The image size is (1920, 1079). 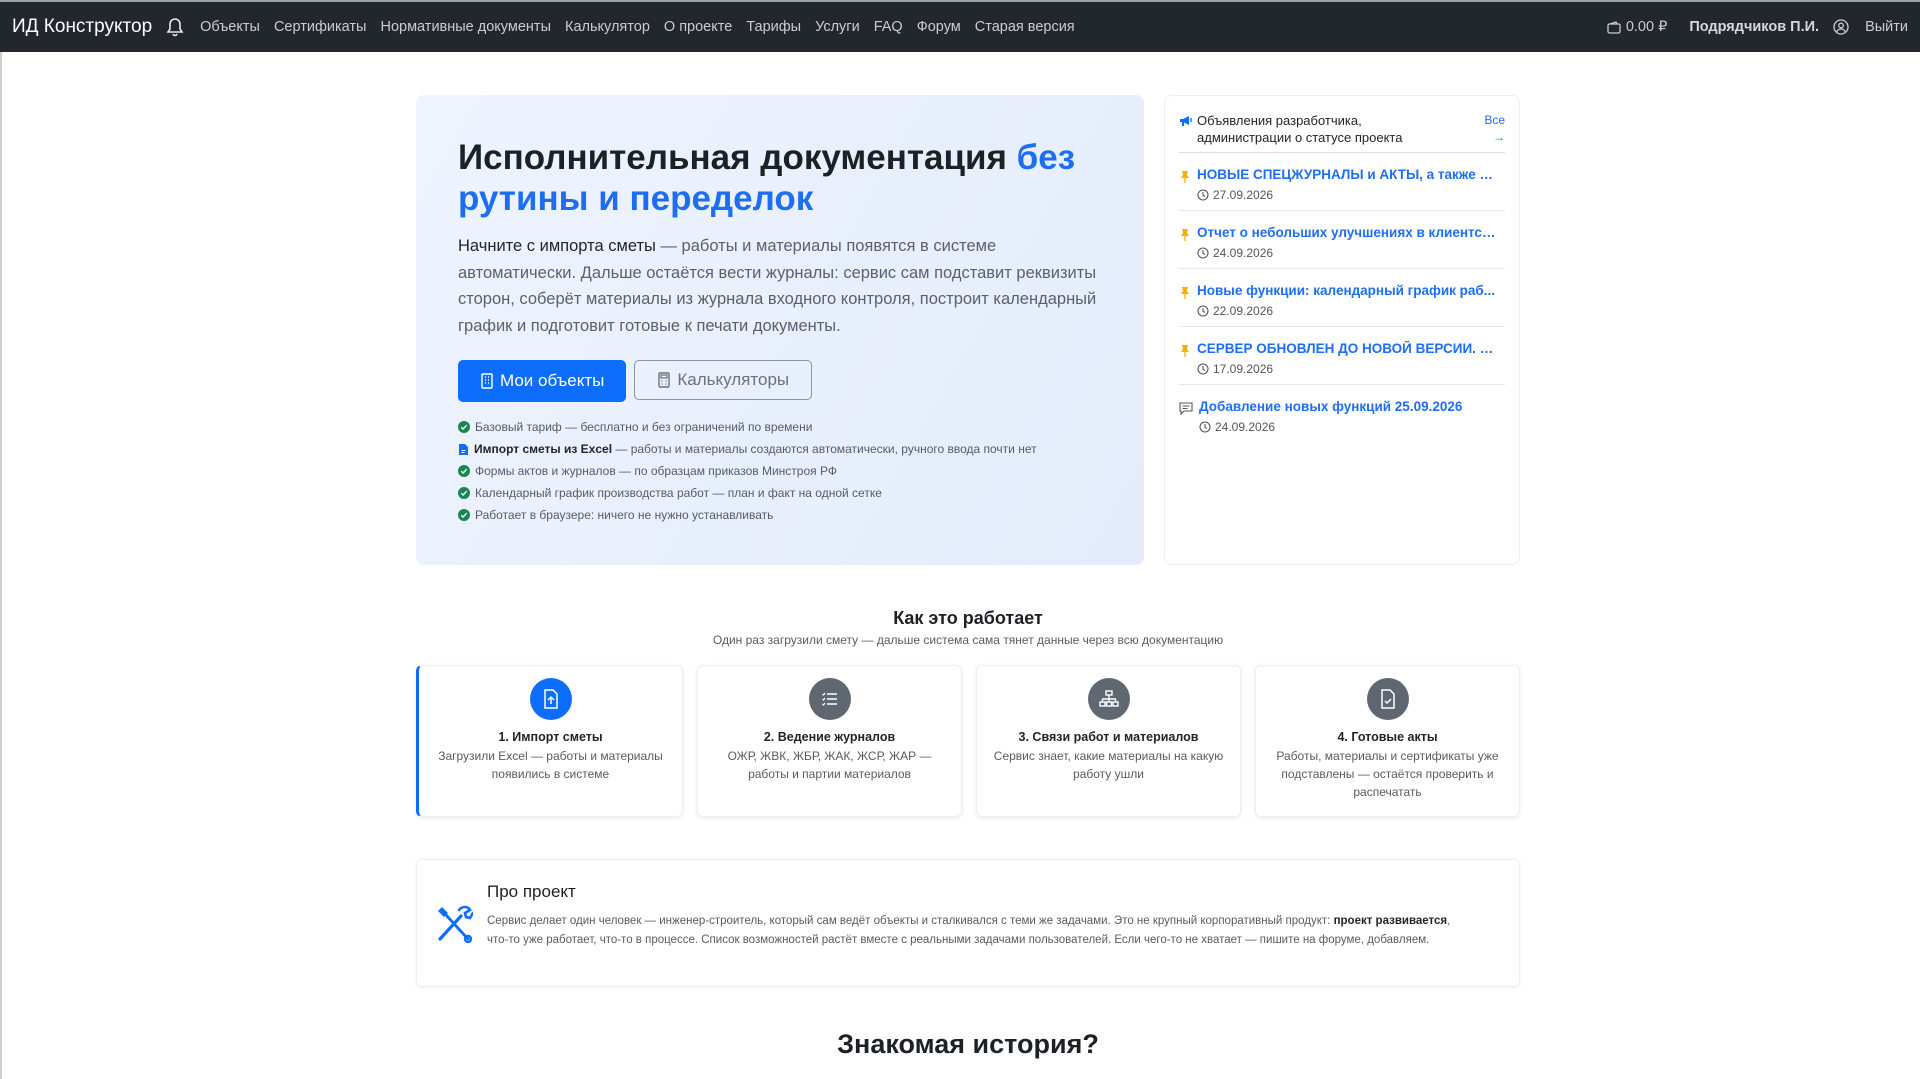 What do you see at coordinates (1108, 699) in the screenshot?
I see `hierarchy-icon` at bounding box center [1108, 699].